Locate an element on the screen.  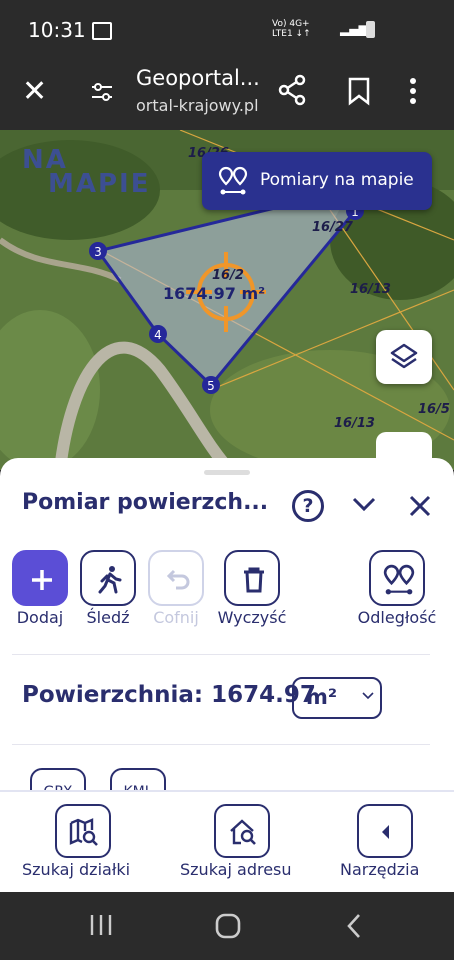
bottom-navigation: Szukaj działki Szukaj adresu Narzędzia is located at coordinates (227, 842).